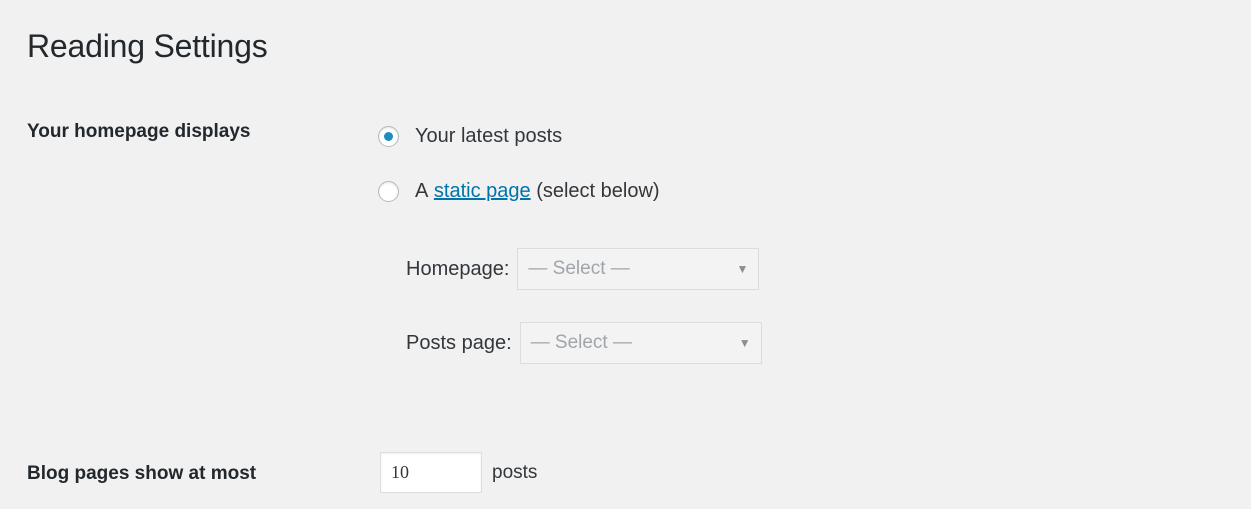 The height and width of the screenshot is (509, 1251). Describe the element at coordinates (388, 191) in the screenshot. I see `static-page-radio` at that location.